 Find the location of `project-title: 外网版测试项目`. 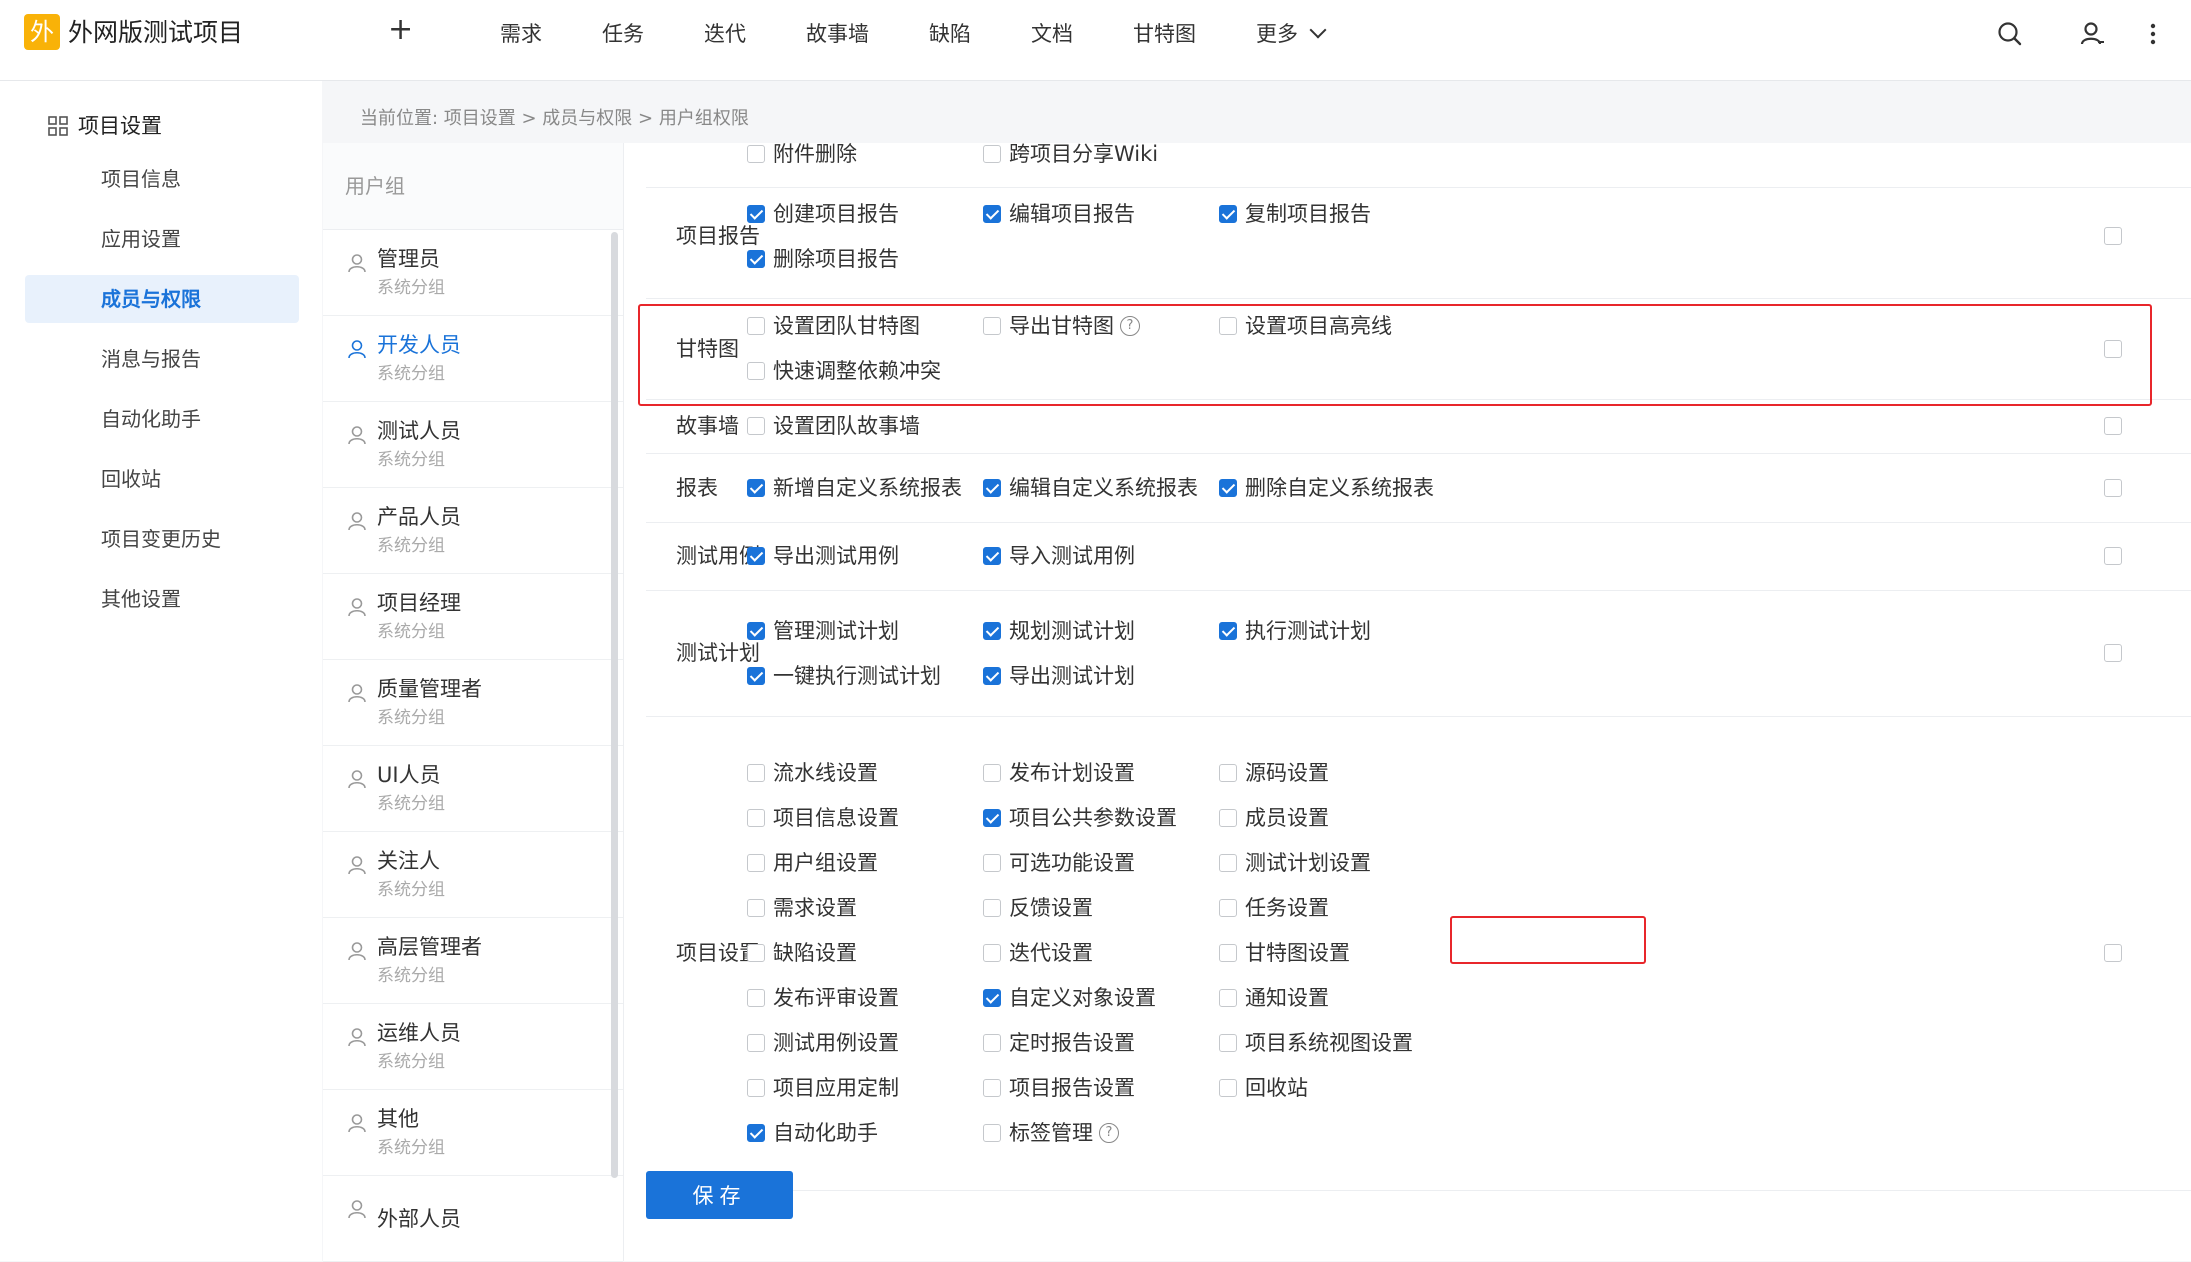

project-title: 外网版测试项目 is located at coordinates (155, 33).